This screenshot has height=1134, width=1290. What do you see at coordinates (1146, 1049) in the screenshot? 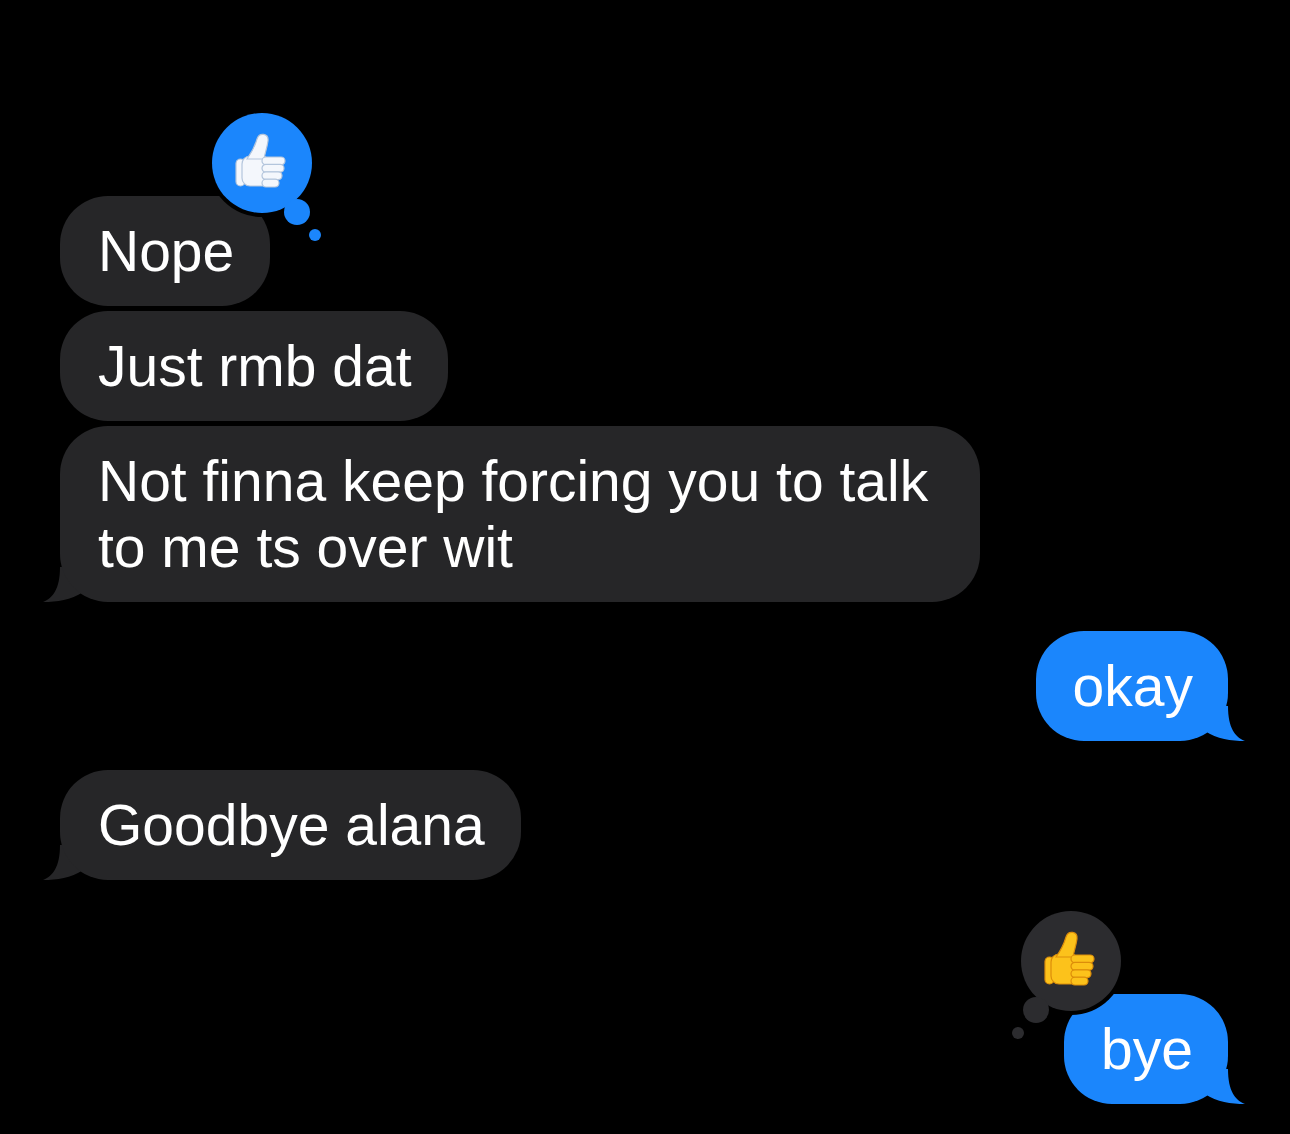
I see `message-bubble: bye` at bounding box center [1146, 1049].